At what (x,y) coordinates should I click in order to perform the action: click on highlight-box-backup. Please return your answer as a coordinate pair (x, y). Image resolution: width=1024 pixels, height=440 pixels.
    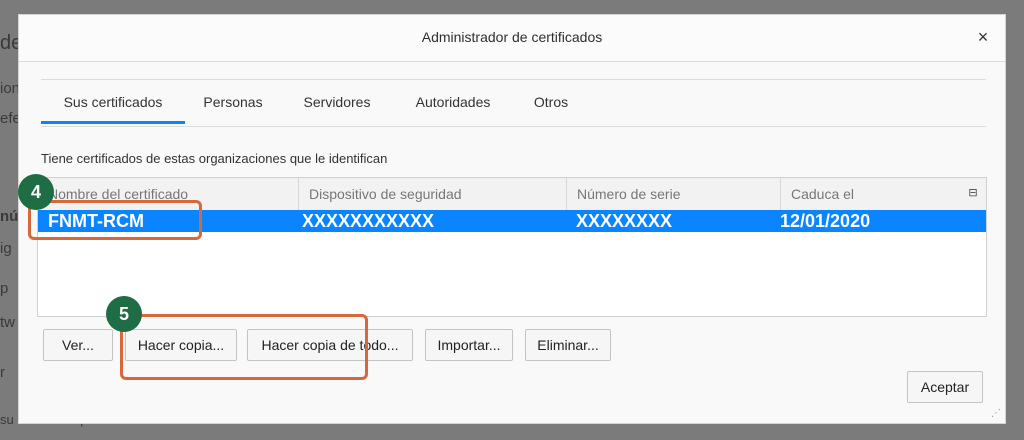
    Looking at the image, I should click on (244, 347).